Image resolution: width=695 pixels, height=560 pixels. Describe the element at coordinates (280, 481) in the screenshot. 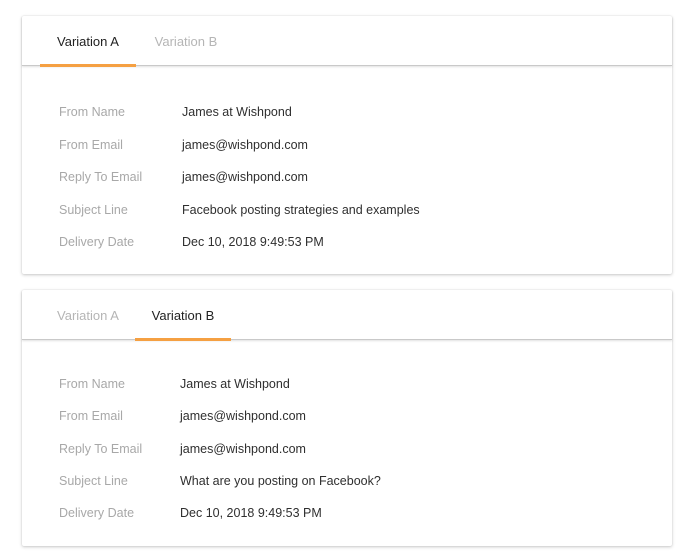

I see `field-value: What are you posting on Facebook?` at that location.